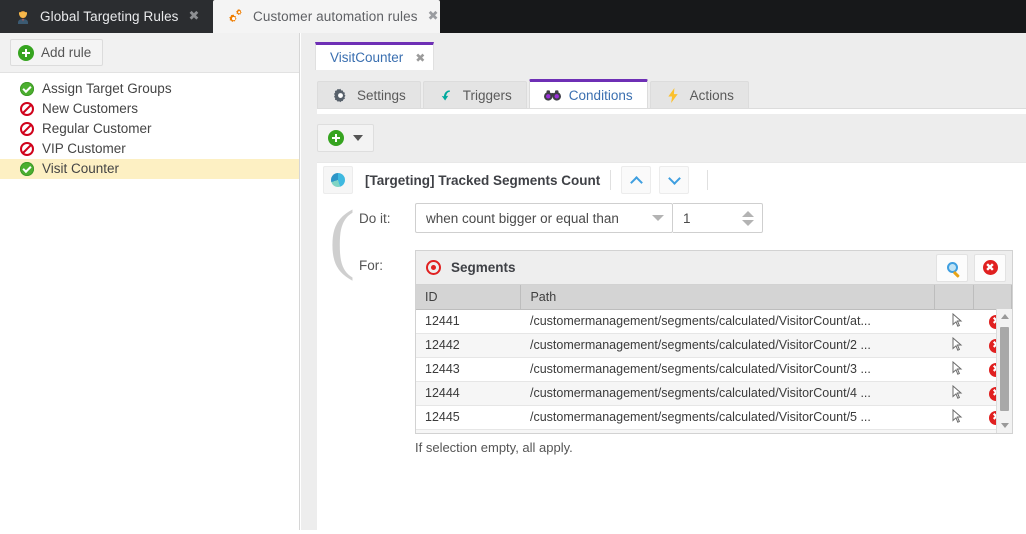 The image size is (1026, 534). Describe the element at coordinates (699, 94) in the screenshot. I see `tab-actions: Actions` at that location.